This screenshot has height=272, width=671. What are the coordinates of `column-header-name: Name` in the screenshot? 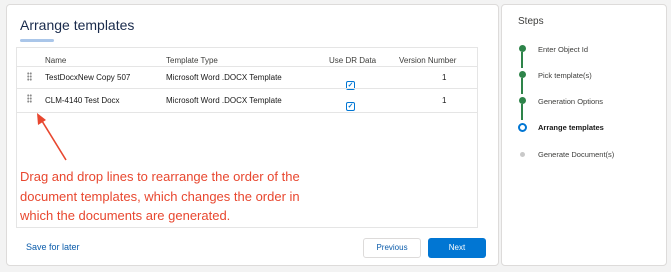 It's located at (56, 60).